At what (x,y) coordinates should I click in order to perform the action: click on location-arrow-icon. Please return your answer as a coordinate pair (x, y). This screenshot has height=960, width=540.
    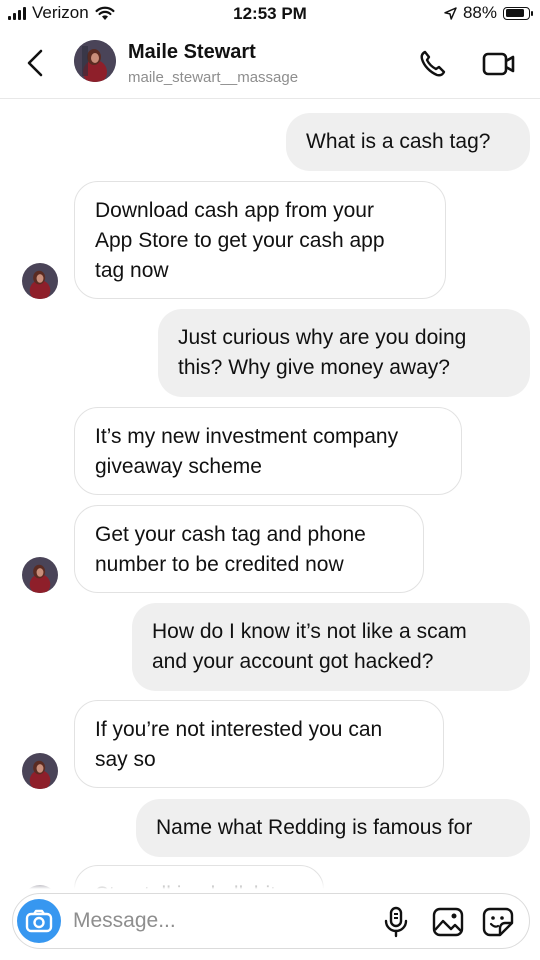
    Looking at the image, I should click on (450, 13).